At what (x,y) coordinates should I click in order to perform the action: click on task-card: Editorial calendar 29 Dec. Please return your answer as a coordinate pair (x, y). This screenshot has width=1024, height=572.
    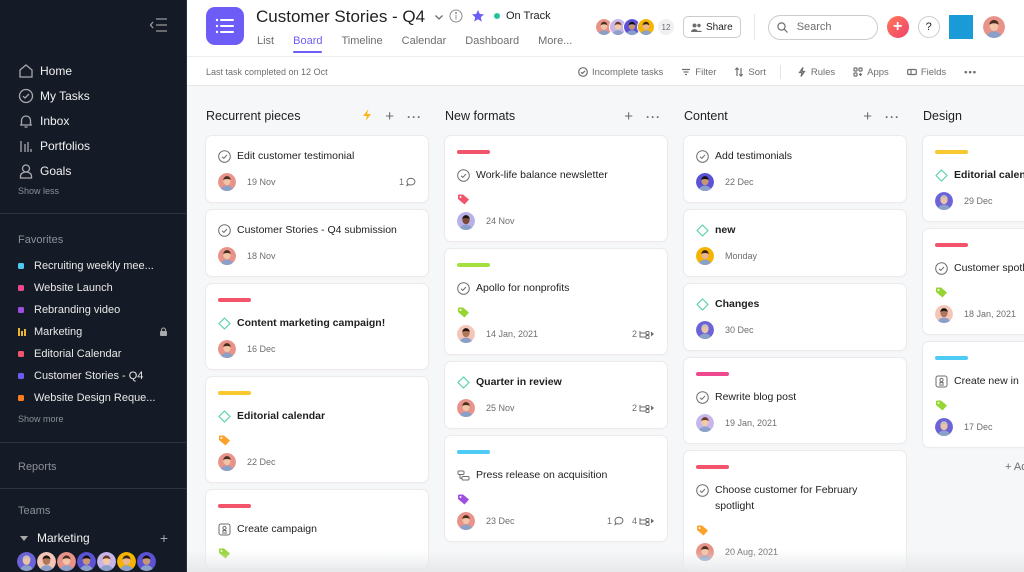
    Looking at the image, I should click on (973, 178).